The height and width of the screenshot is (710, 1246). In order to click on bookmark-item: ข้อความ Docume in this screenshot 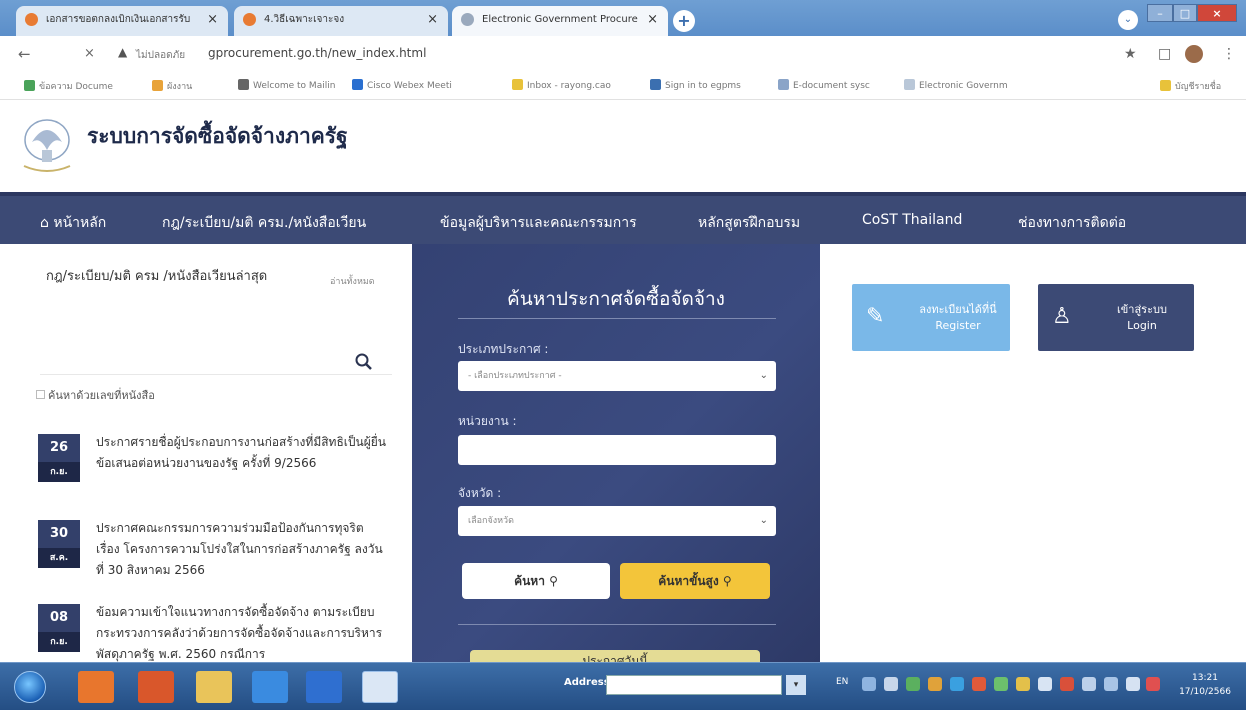, I will do `click(68, 86)`.